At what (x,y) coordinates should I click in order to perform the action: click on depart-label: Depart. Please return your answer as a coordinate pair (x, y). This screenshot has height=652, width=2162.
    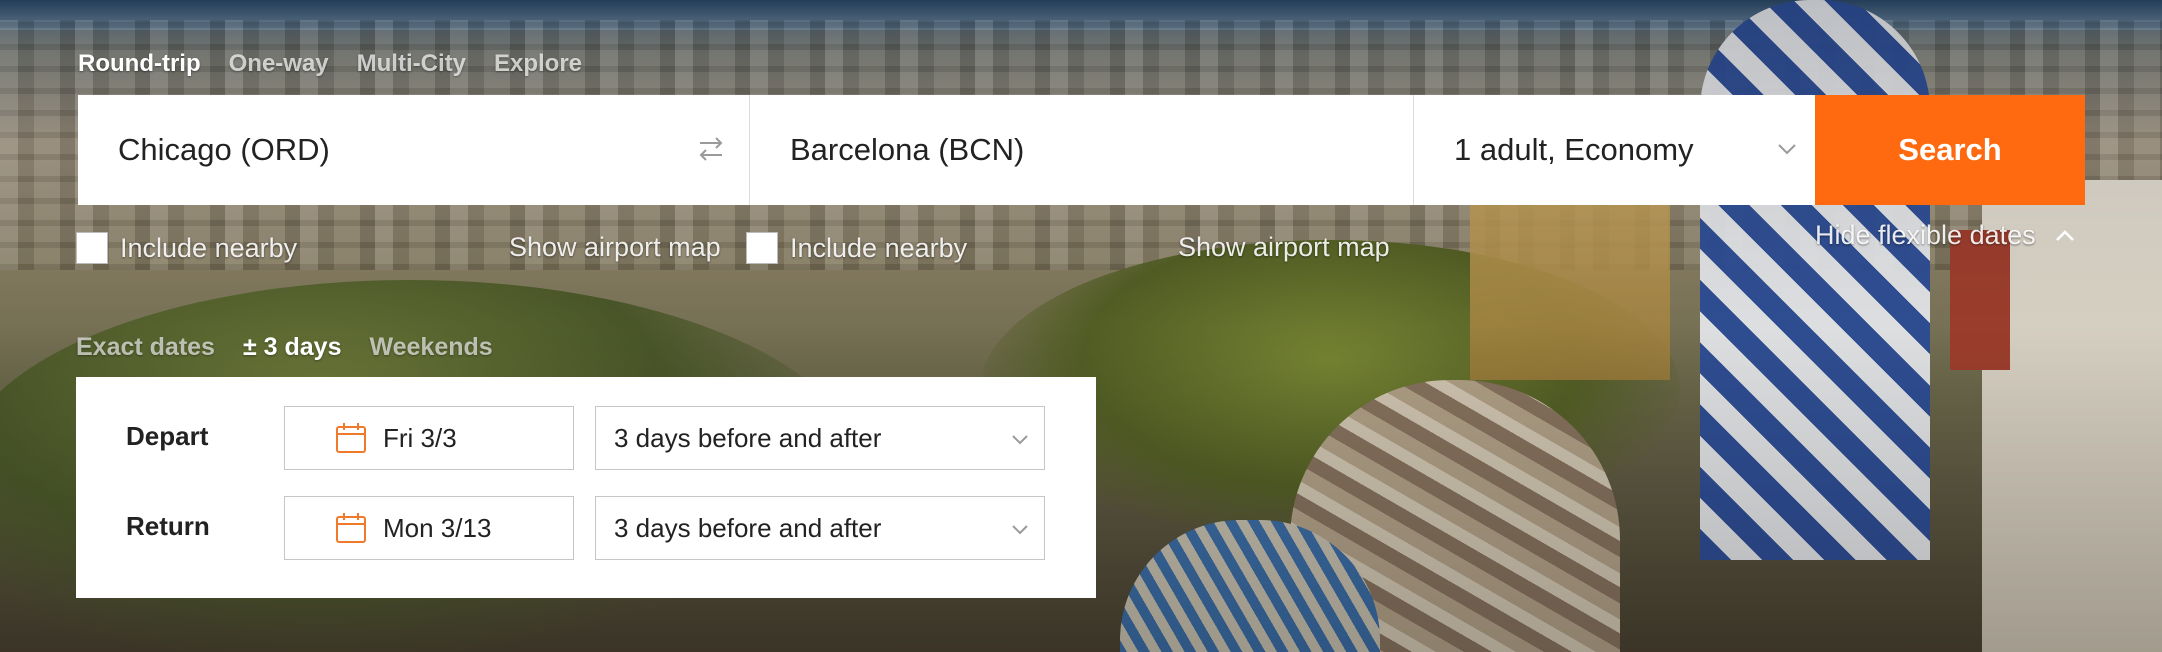
    Looking at the image, I should click on (167, 436).